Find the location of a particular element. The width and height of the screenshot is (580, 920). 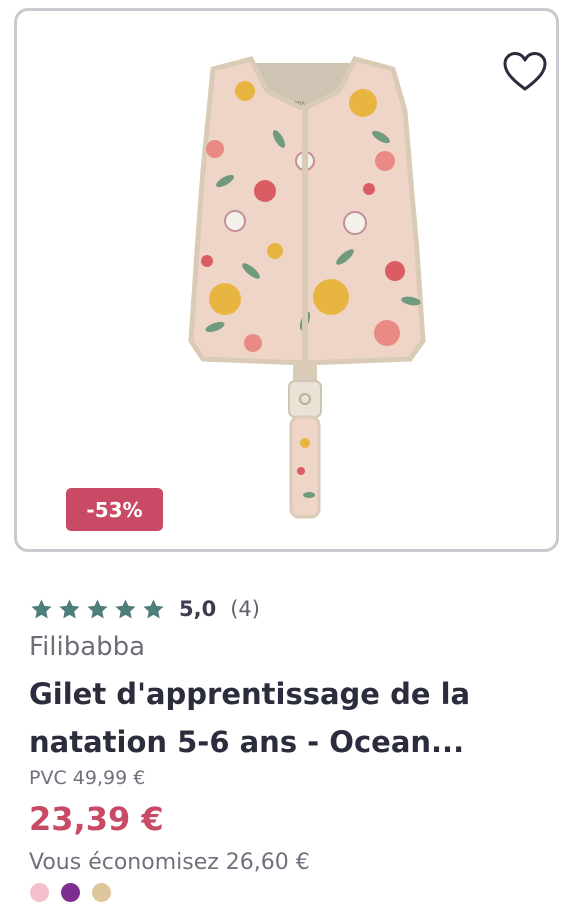

discount-badge: -53% is located at coordinates (114, 509).